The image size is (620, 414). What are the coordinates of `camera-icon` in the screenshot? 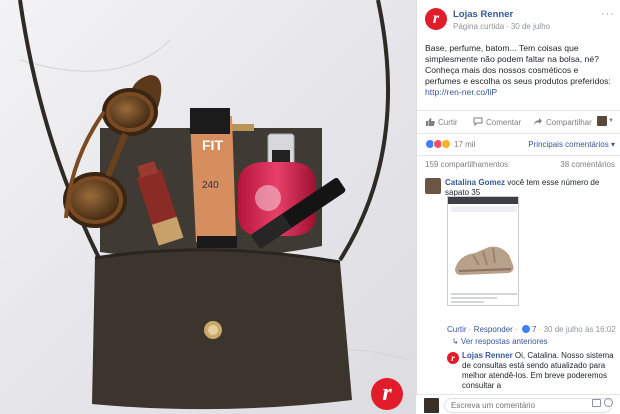 It's located at (596, 403).